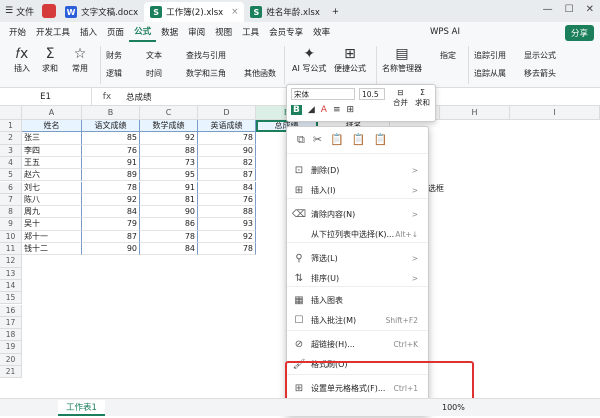 This screenshot has width=600, height=418. What do you see at coordinates (114, 55) in the screenshot?
I see `finance-button: 财务` at bounding box center [114, 55].